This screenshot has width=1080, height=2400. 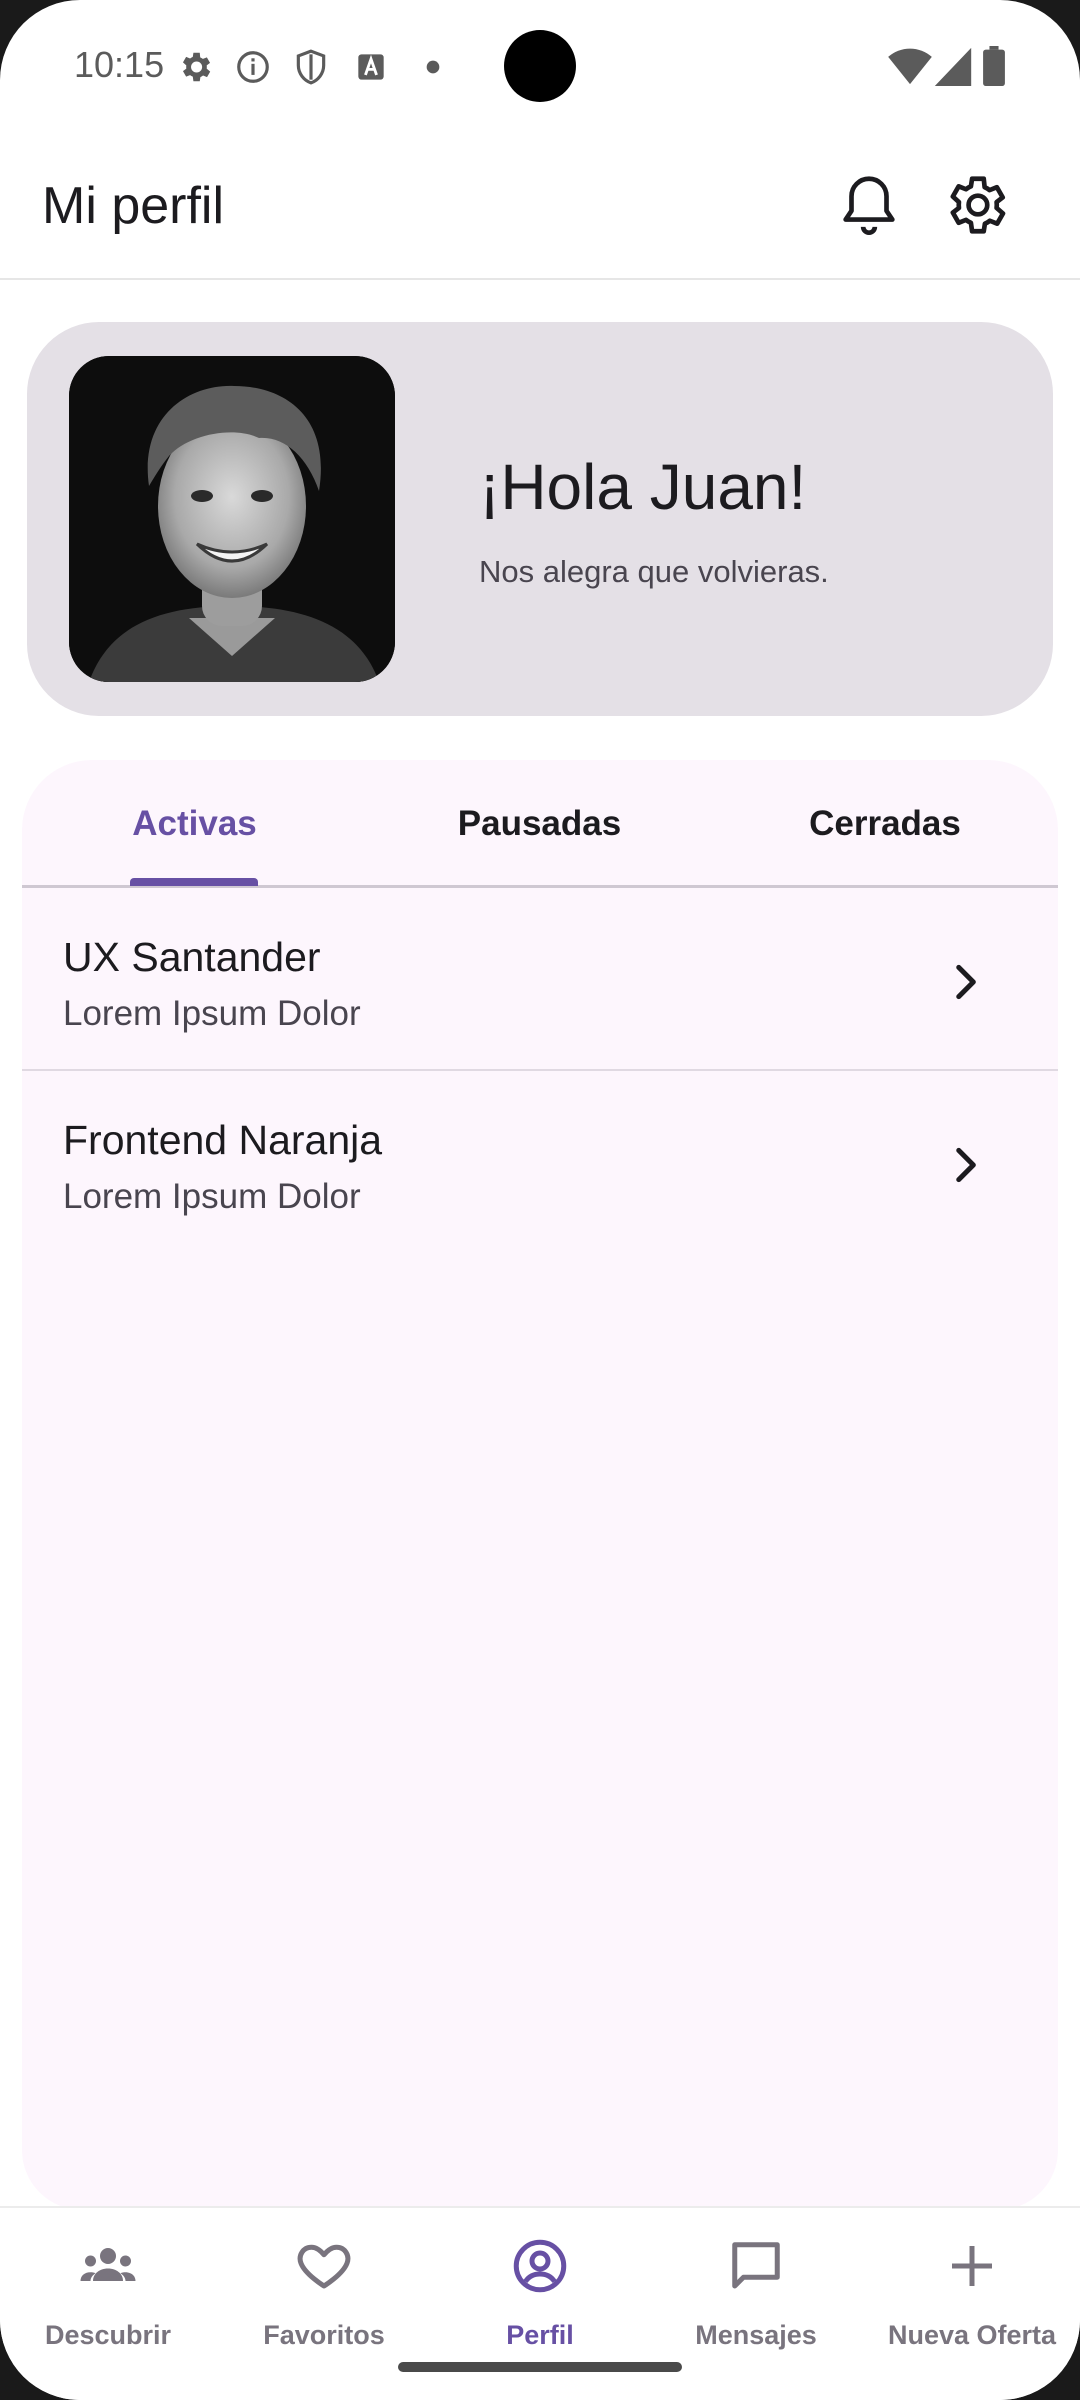 What do you see at coordinates (108, 2335) in the screenshot?
I see `nav-label: Descubrir` at bounding box center [108, 2335].